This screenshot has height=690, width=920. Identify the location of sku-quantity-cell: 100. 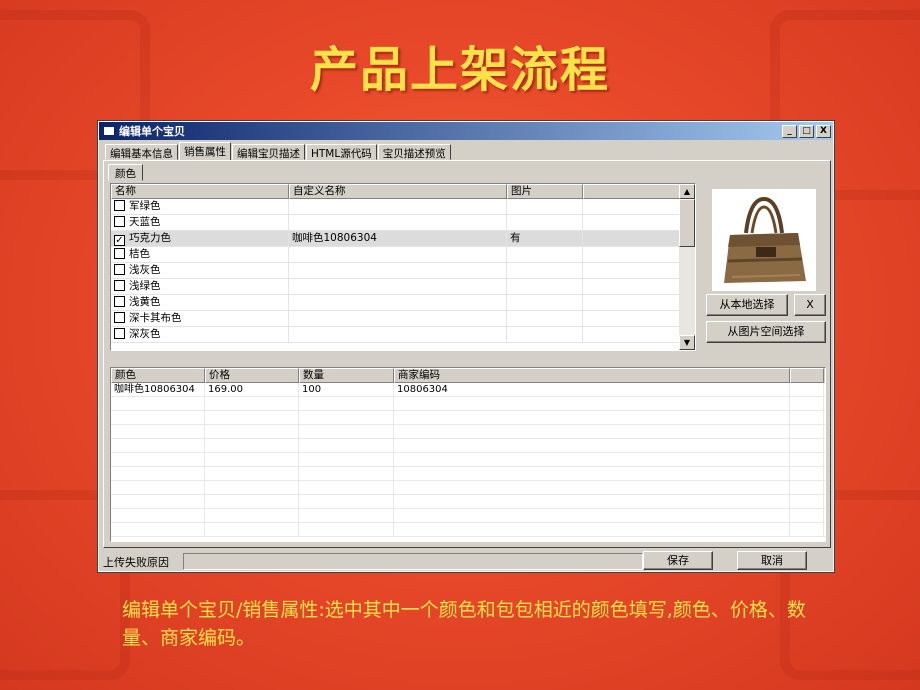
(346, 389).